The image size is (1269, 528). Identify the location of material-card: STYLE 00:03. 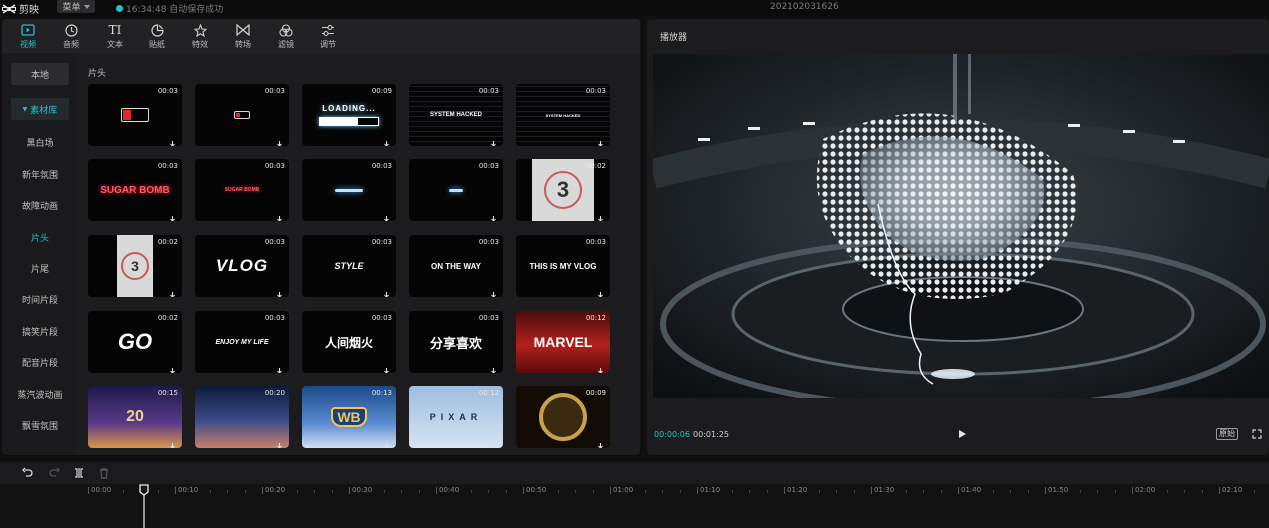
(349, 266).